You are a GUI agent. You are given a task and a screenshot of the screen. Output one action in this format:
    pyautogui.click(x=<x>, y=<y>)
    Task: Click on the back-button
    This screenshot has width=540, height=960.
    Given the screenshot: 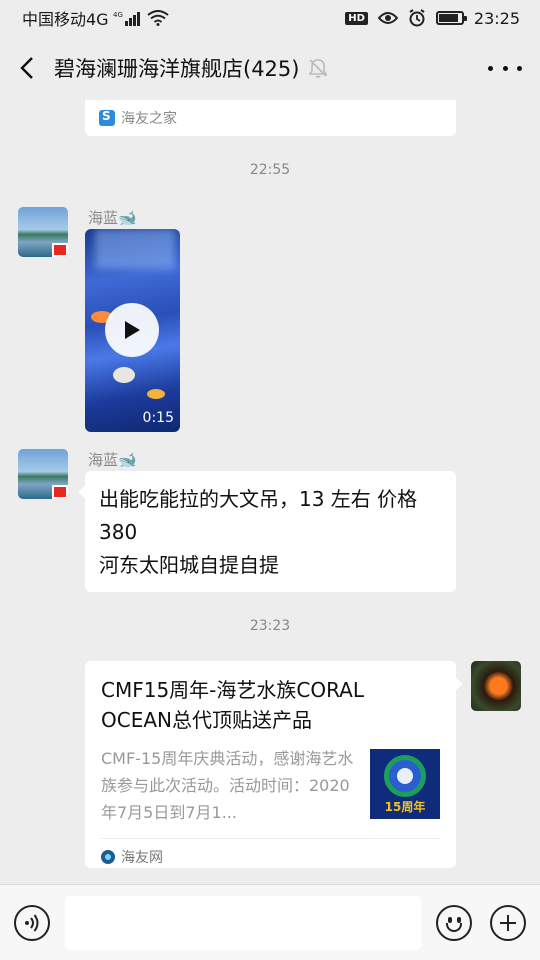 What is the action you would take?
    pyautogui.click(x=27, y=68)
    